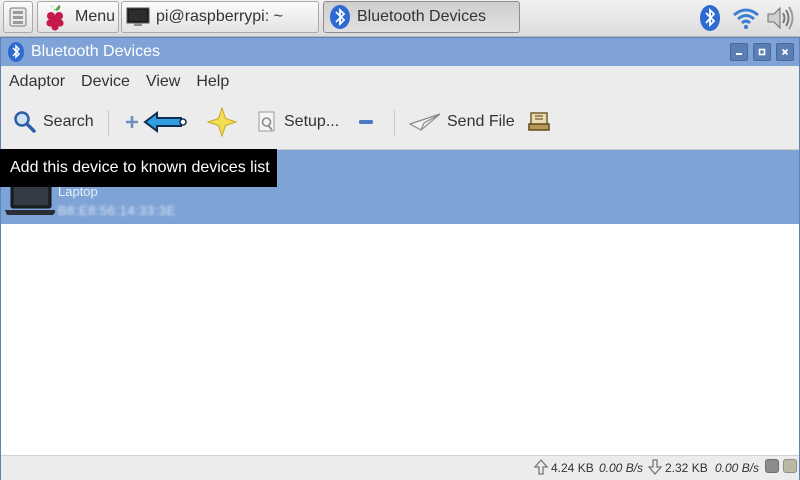  I want to click on taskbar: Menu pi@raspberrypi: ~ Bluetooth Devices, so click(400, 18).